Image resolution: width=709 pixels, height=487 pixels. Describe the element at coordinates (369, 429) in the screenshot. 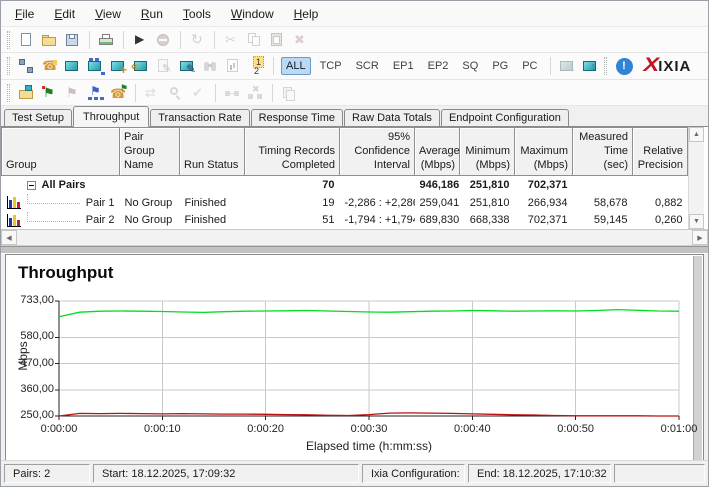

I see `x-tick-label: 0:00:30` at that location.